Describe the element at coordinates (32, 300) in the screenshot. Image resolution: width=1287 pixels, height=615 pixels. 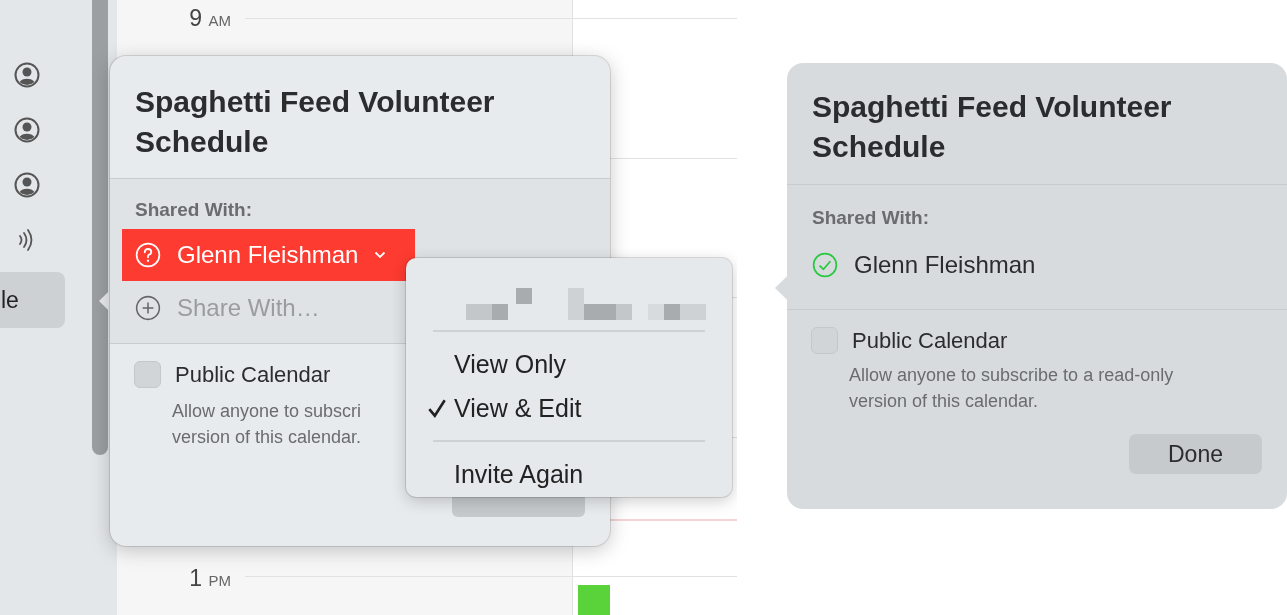
I see `sidebar-item: le` at that location.